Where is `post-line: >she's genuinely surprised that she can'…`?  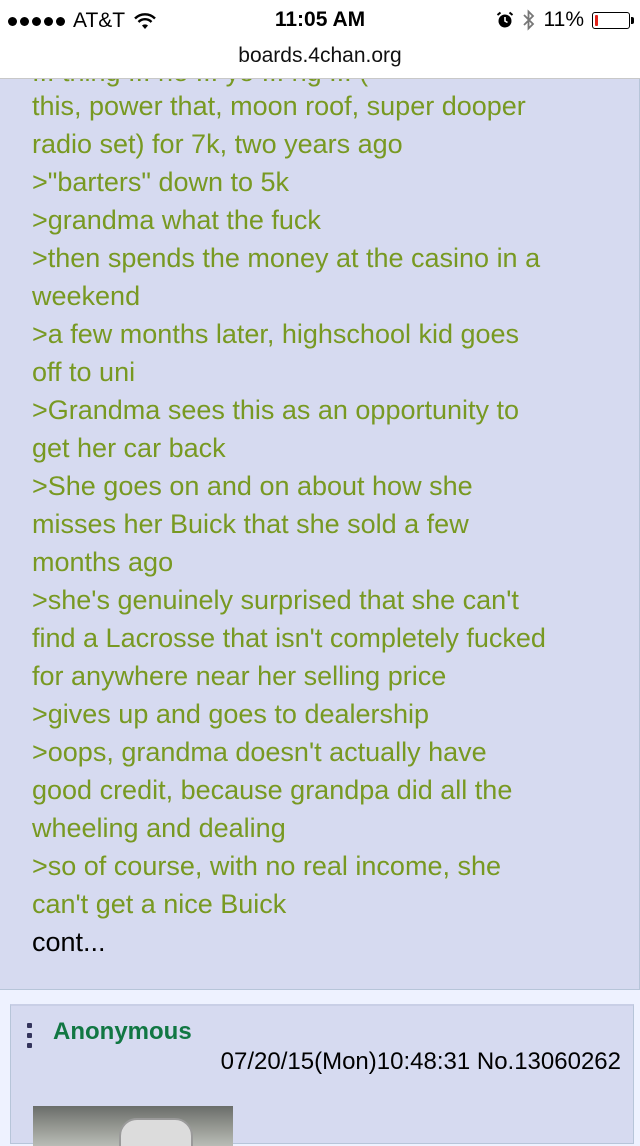
post-line: >she's genuinely surprised that she can'… is located at coordinates (275, 600).